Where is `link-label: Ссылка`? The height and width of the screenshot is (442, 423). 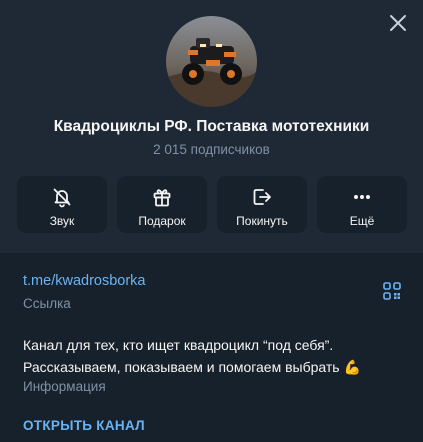
link-label: Ссылка is located at coordinates (47, 303).